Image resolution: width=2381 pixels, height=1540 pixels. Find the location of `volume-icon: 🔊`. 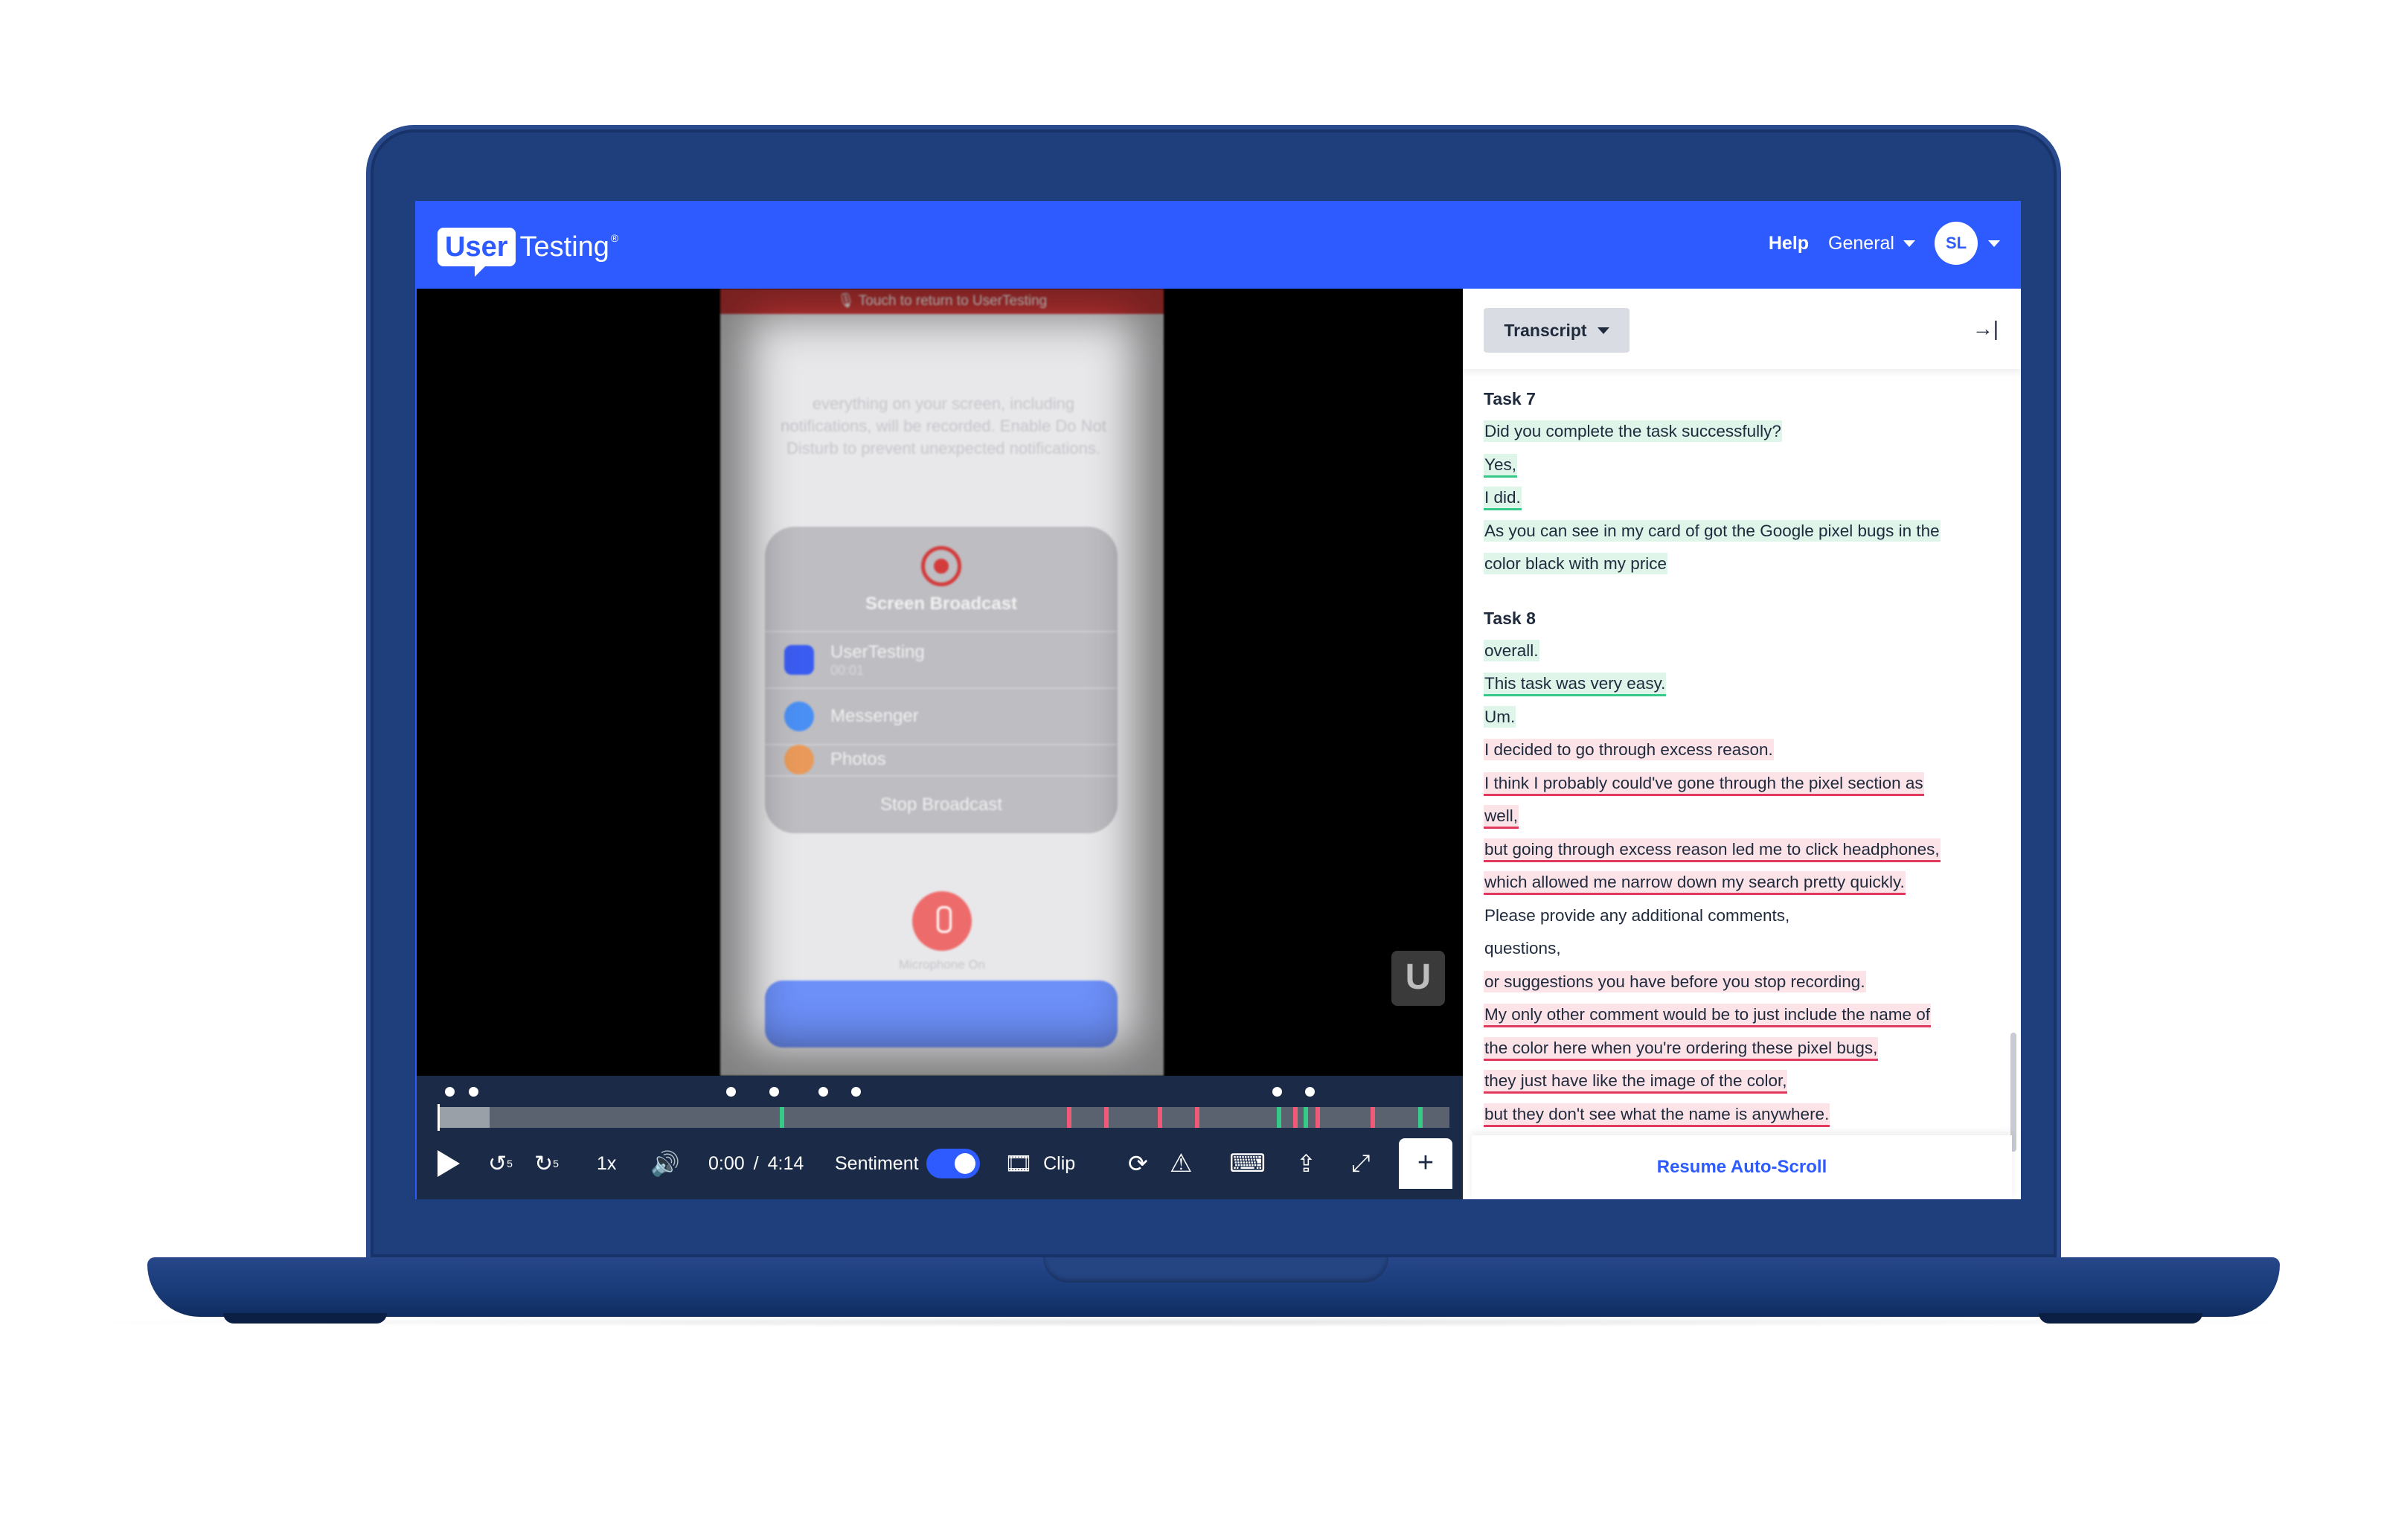

volume-icon: 🔊 is located at coordinates (665, 1163).